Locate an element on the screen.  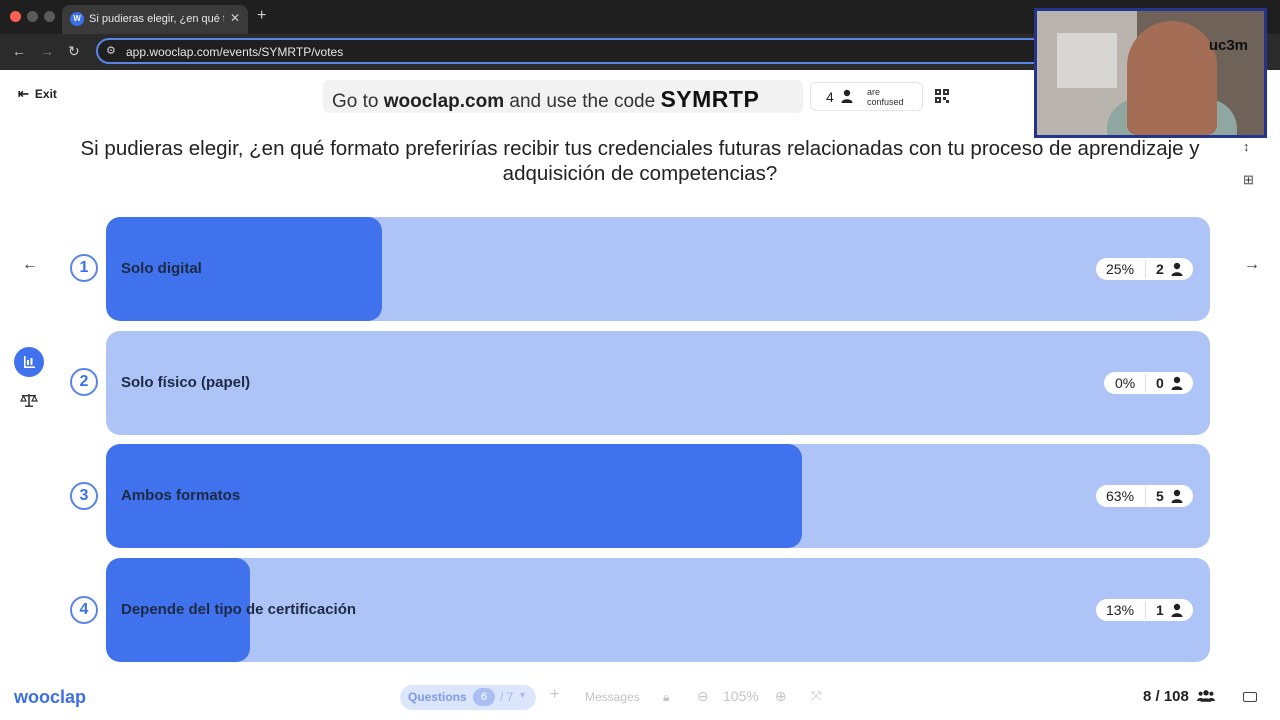
webcam-sign is located at coordinates (1087, 60).